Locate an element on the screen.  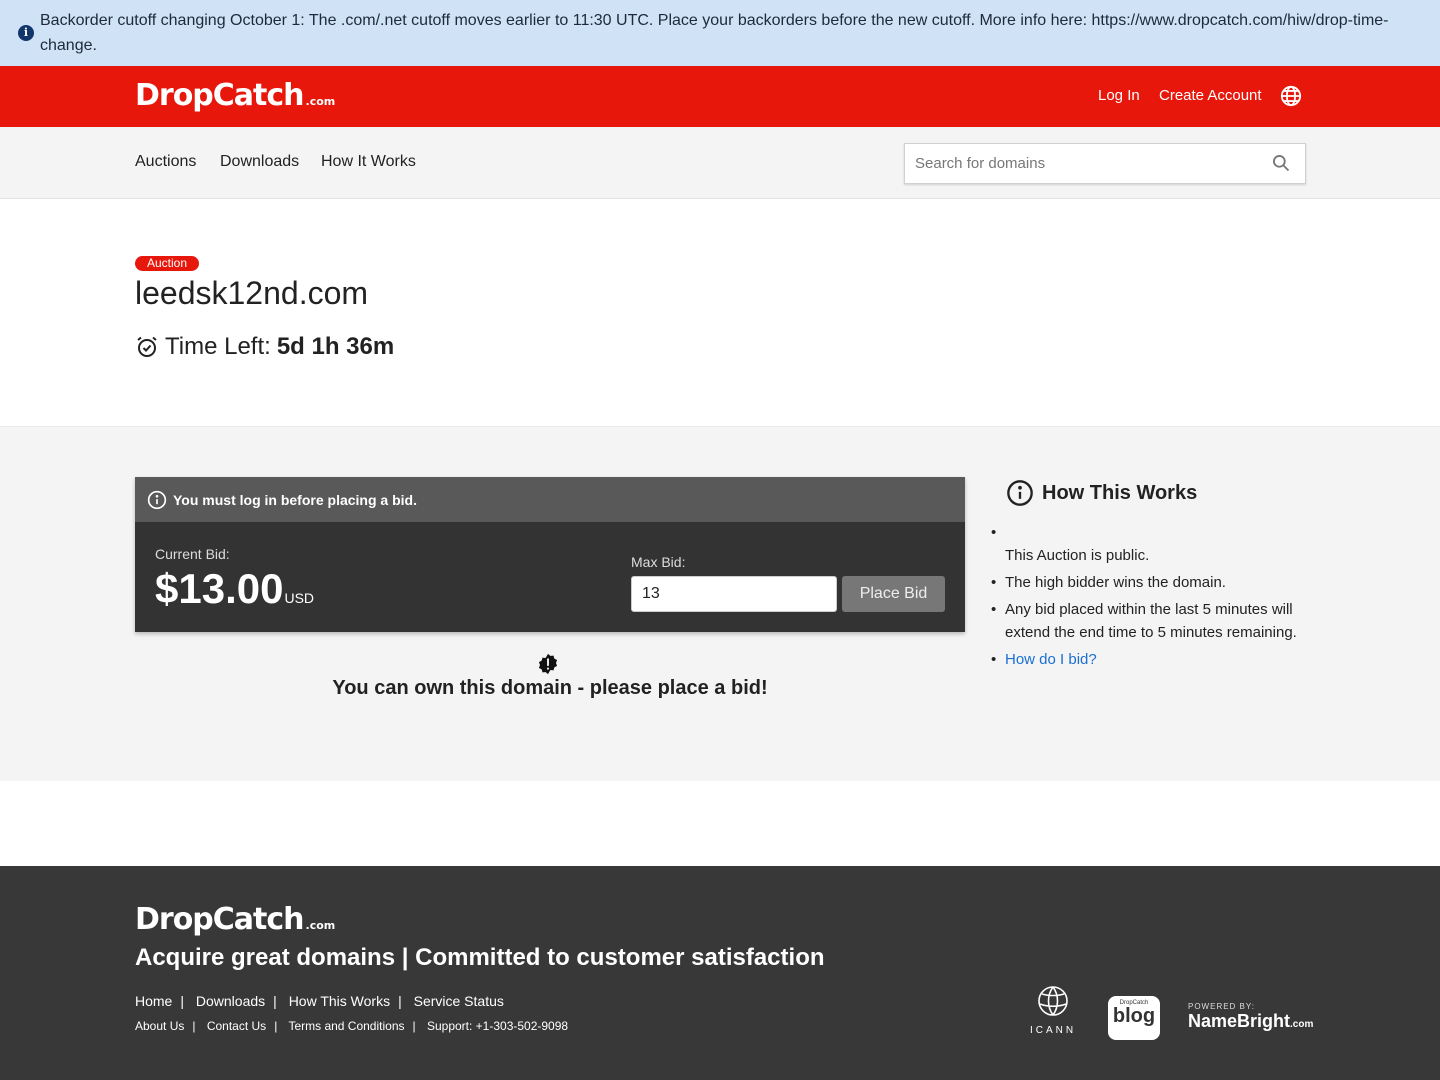
icann-globe-icon is located at coordinates (1053, 1001).